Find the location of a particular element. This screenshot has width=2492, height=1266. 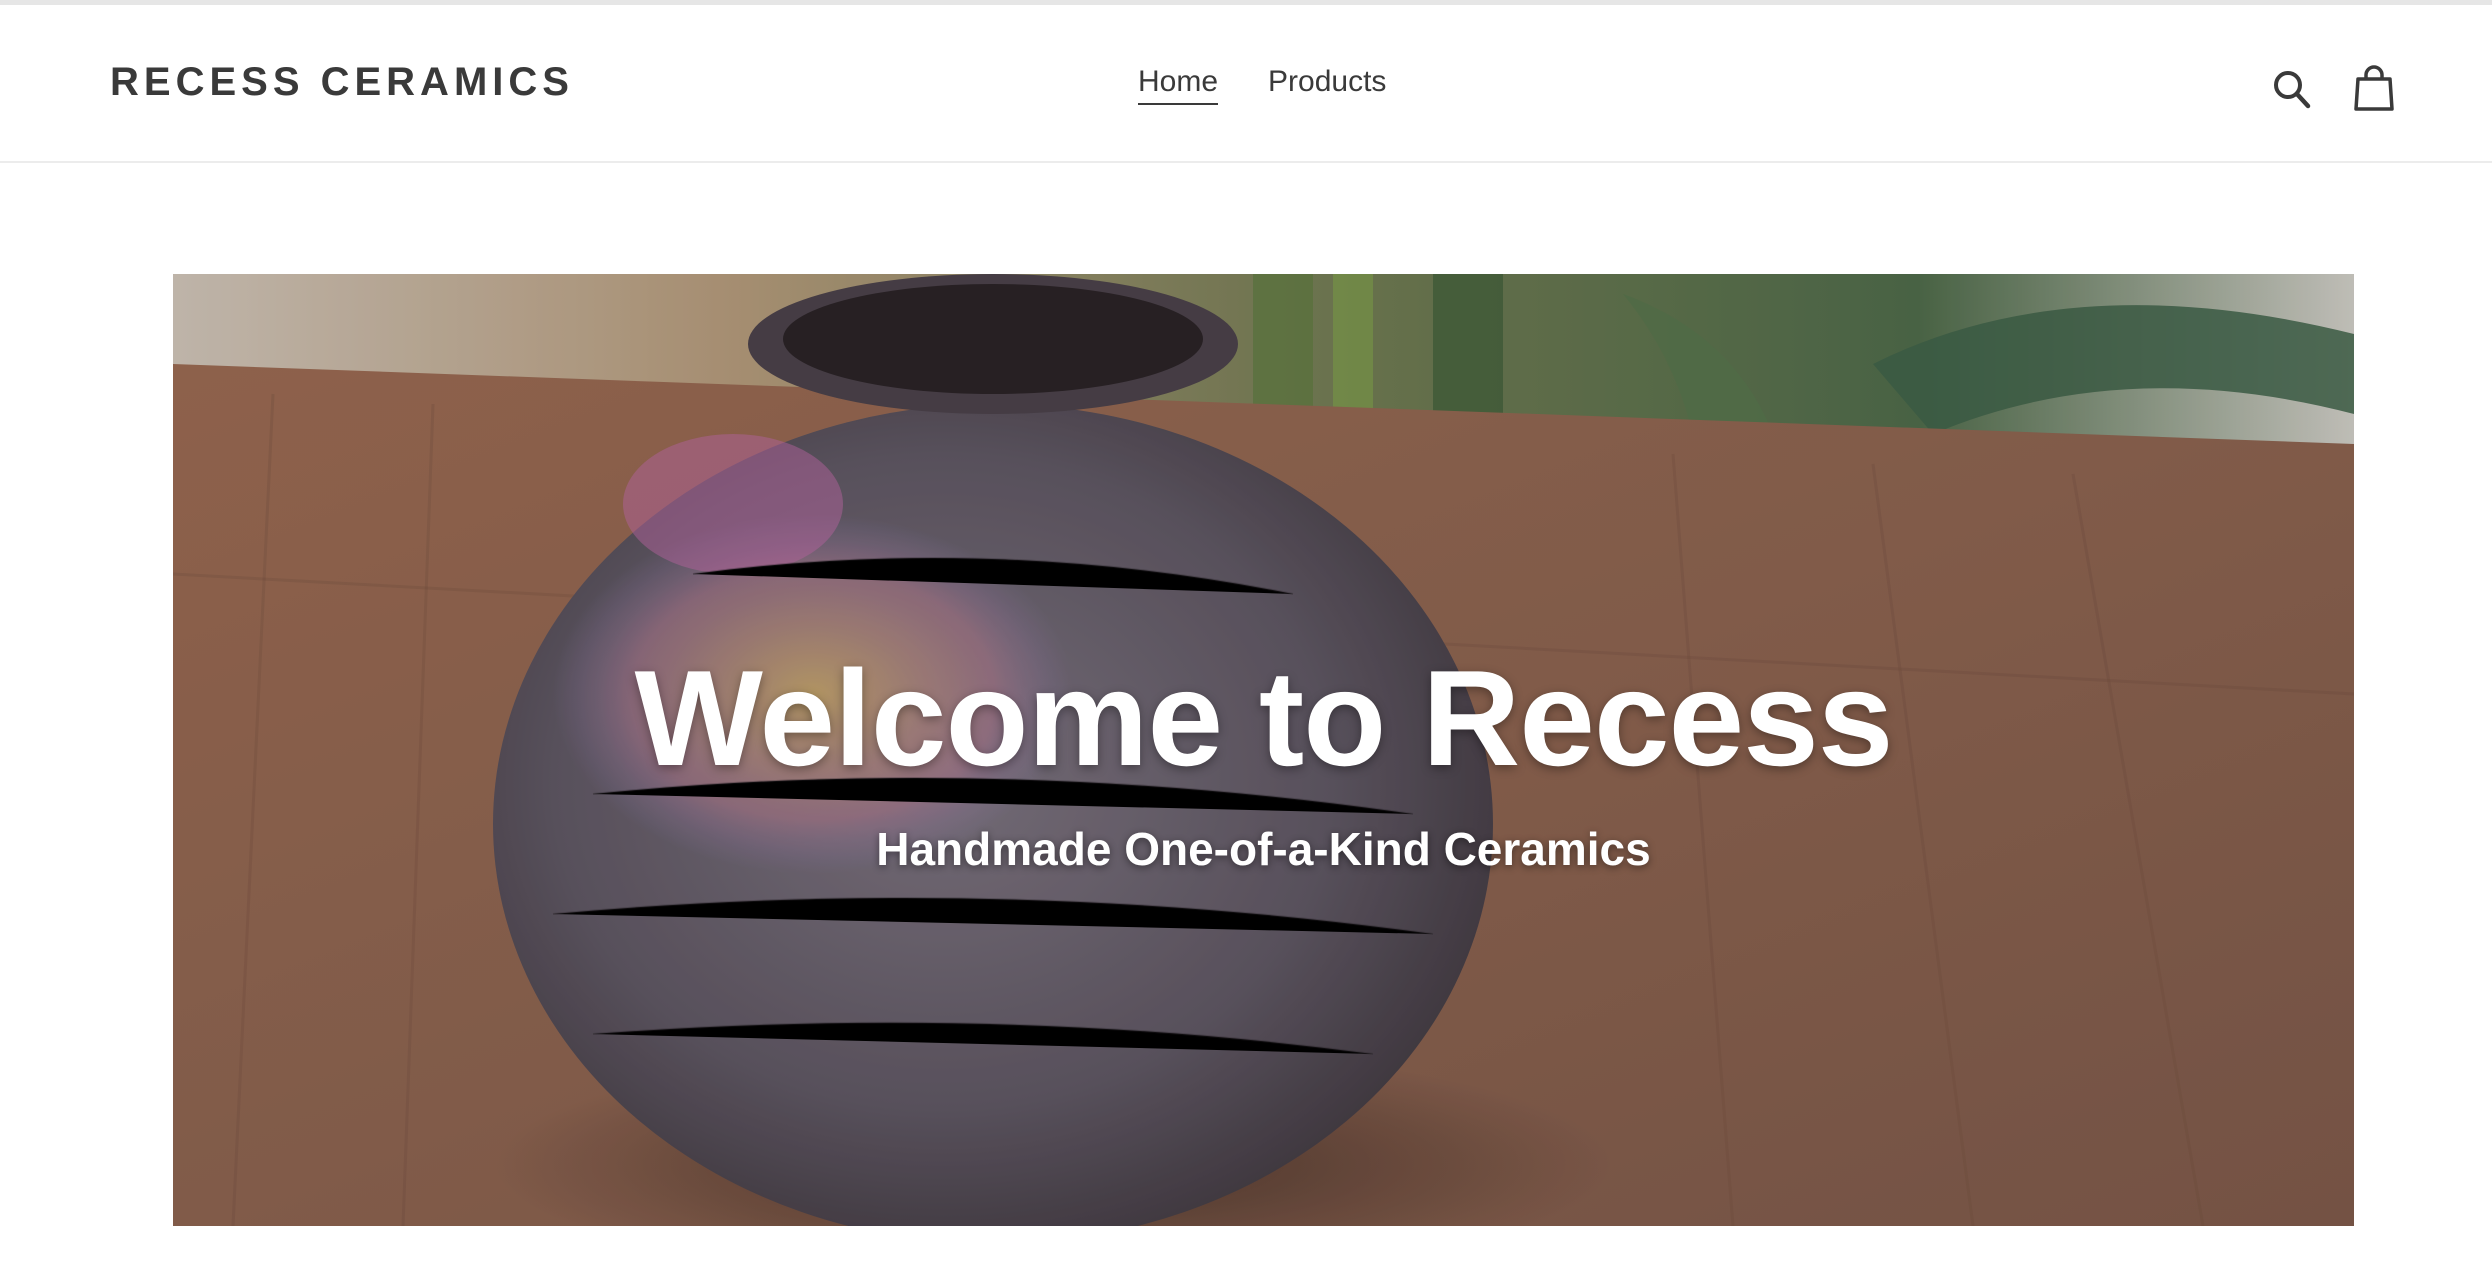

site-logo: RECESS CERAMICS is located at coordinates (342, 82).